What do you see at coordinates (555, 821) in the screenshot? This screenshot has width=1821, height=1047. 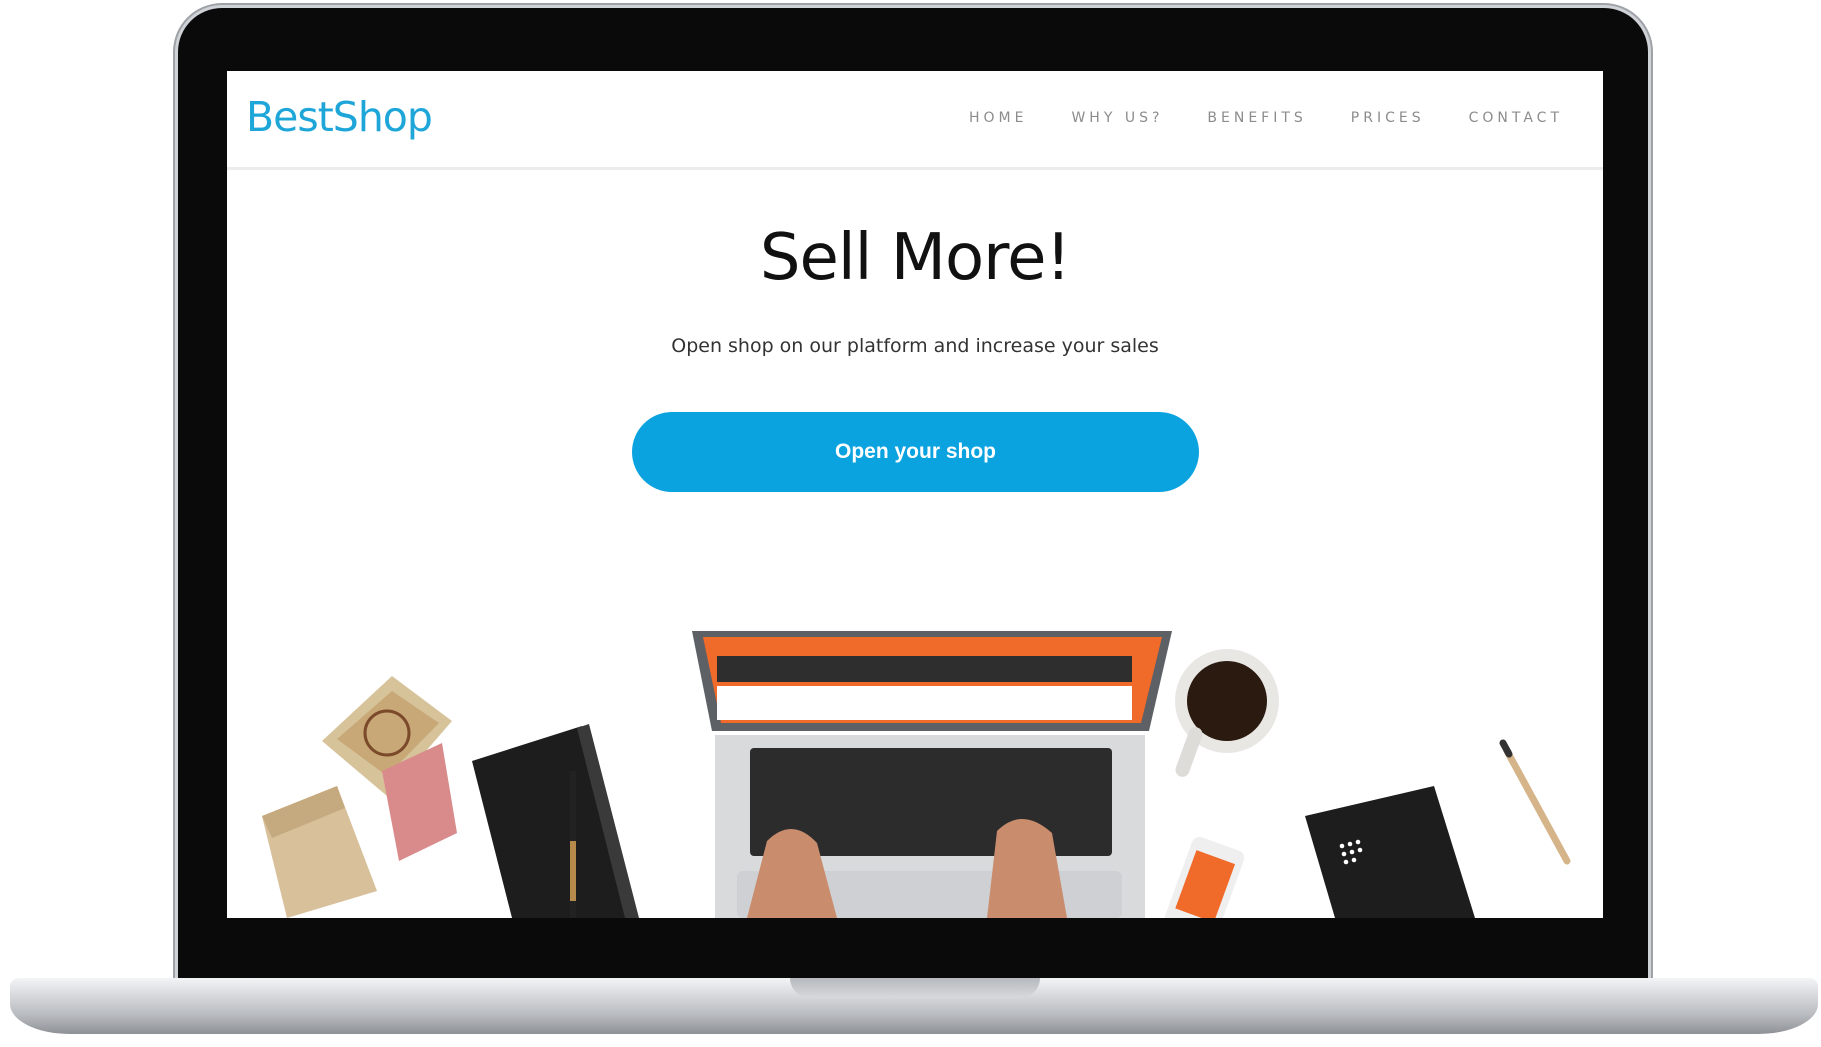 I see `black-notebook-image` at bounding box center [555, 821].